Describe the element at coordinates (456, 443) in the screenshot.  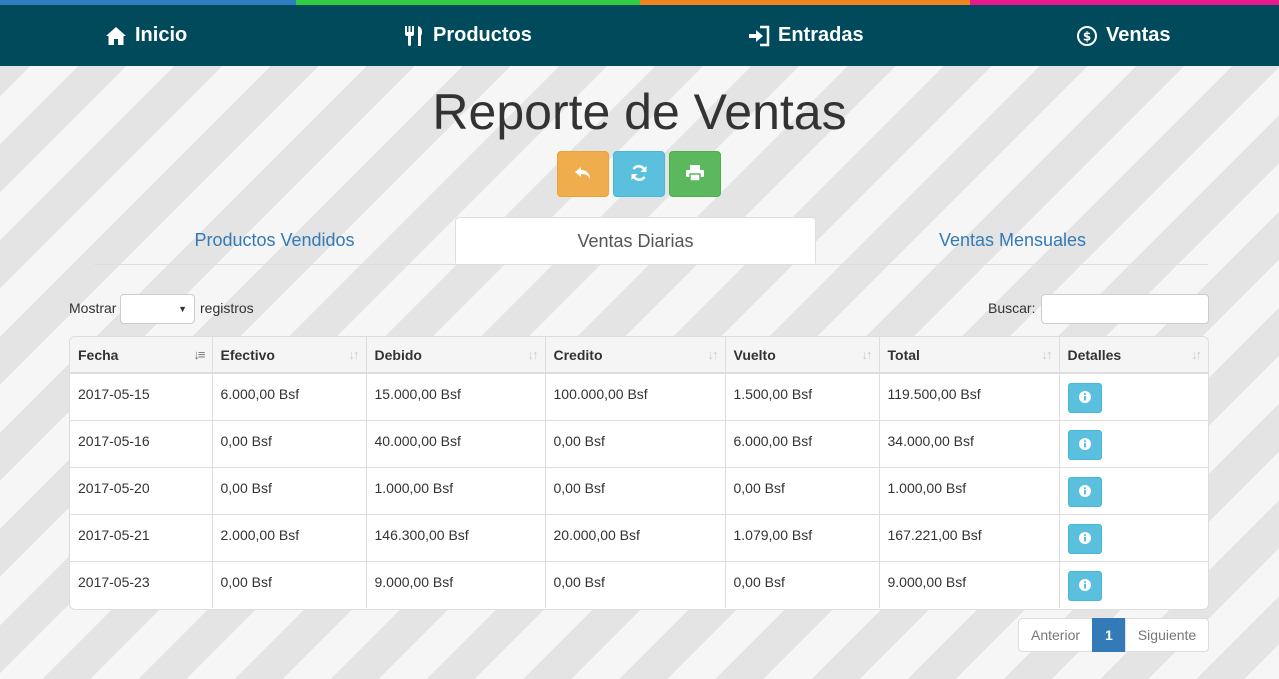
I see `table-cell: 40.000,00 Bsf` at that location.